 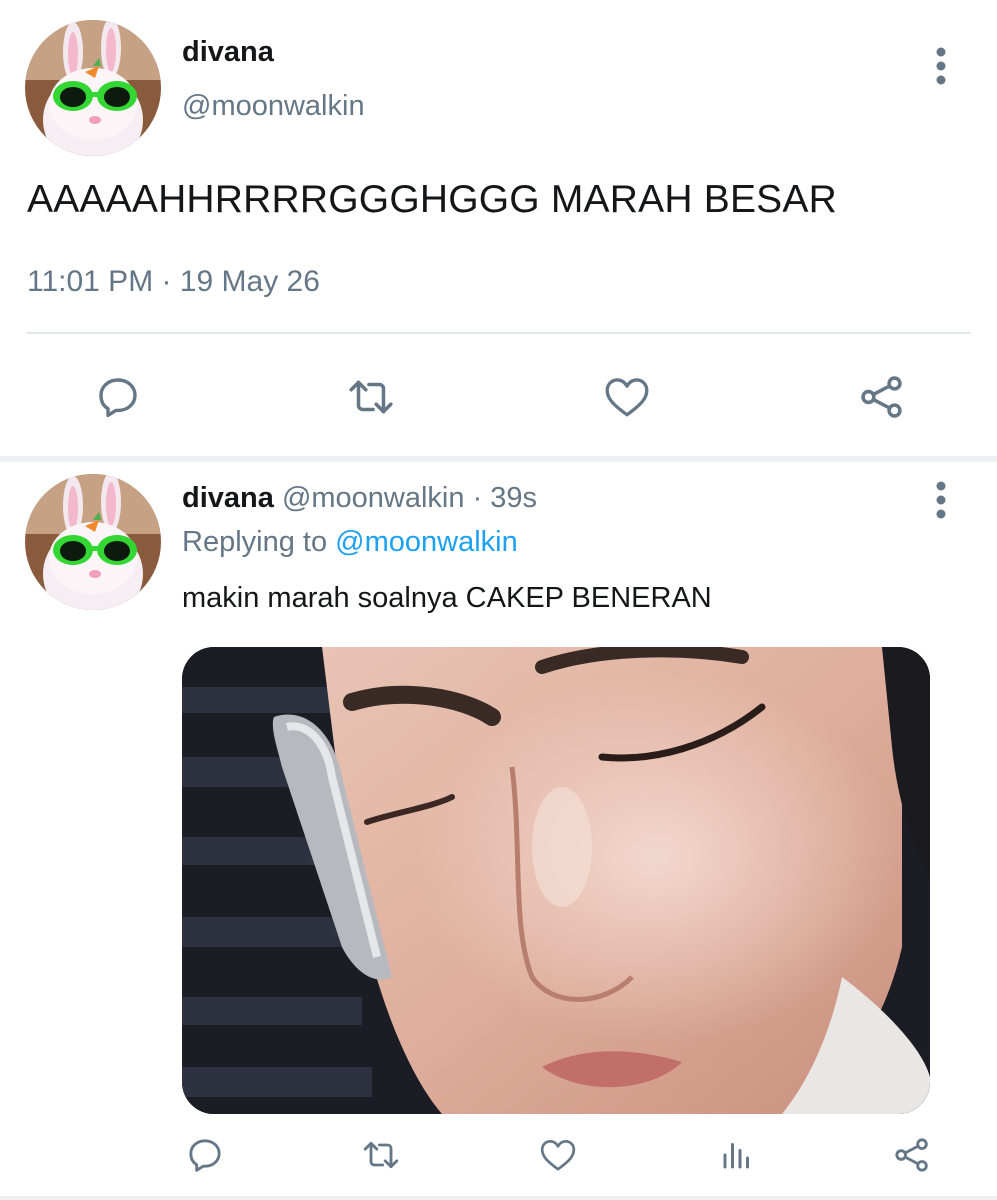 What do you see at coordinates (432, 199) in the screenshot?
I see `tweet-text: AAAAAHHRRRRGGGHGGG MARAH BESAR` at bounding box center [432, 199].